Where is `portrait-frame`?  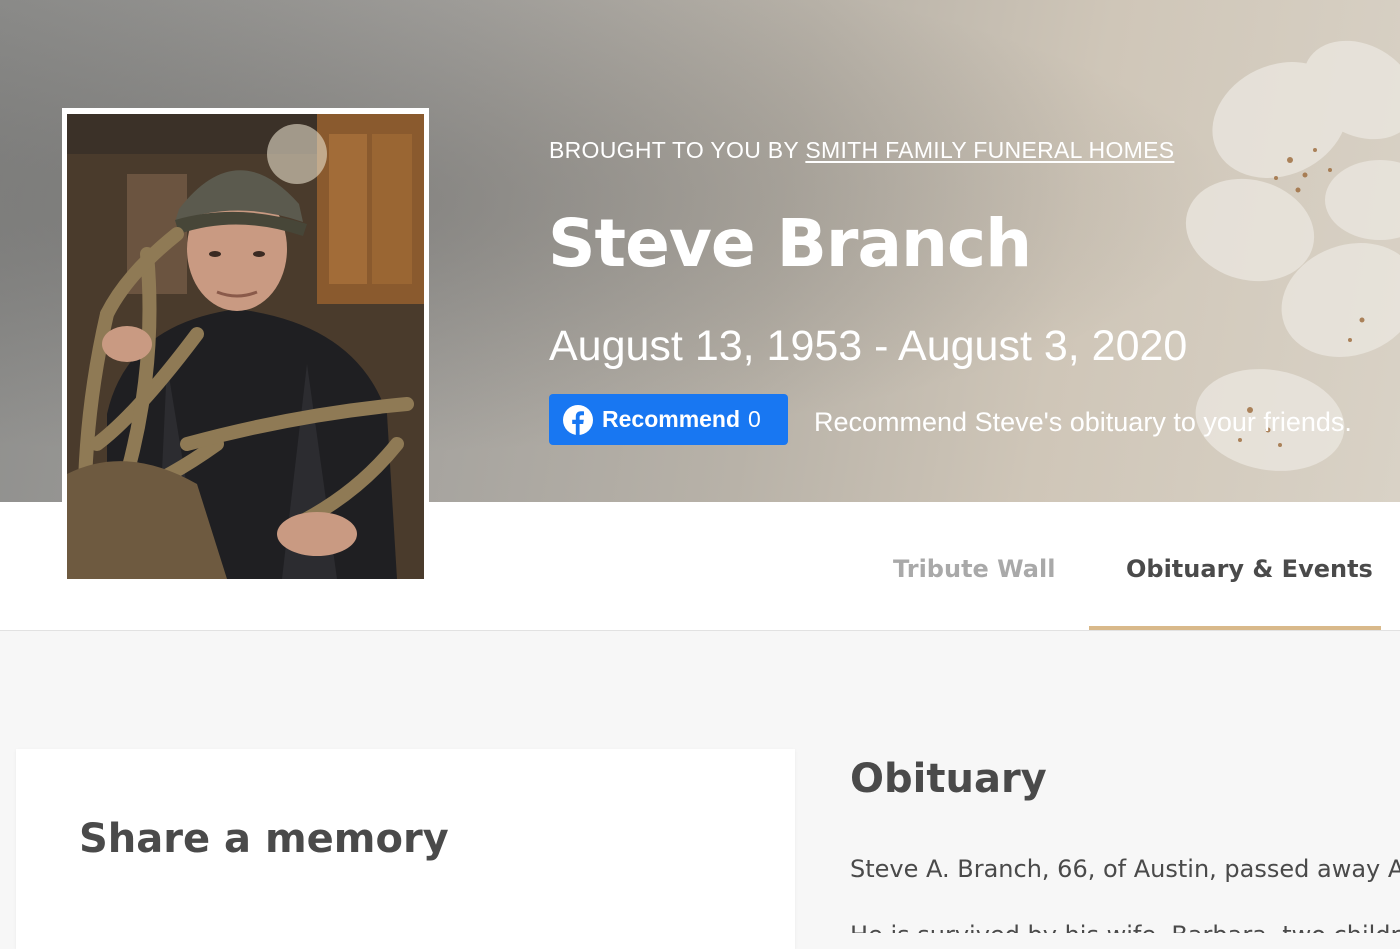 portrait-frame is located at coordinates (245, 345).